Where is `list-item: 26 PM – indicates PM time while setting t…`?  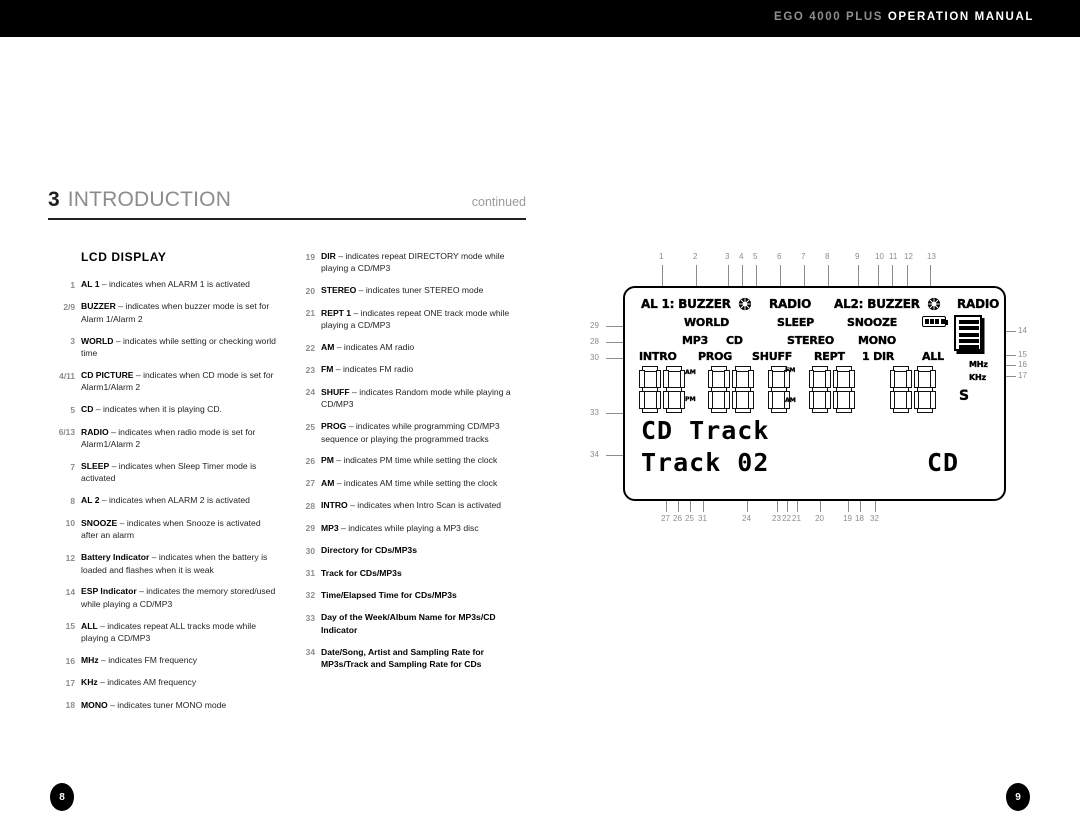
list-item: 26 PM – indicates PM time while setting t… is located at coordinates (404, 460).